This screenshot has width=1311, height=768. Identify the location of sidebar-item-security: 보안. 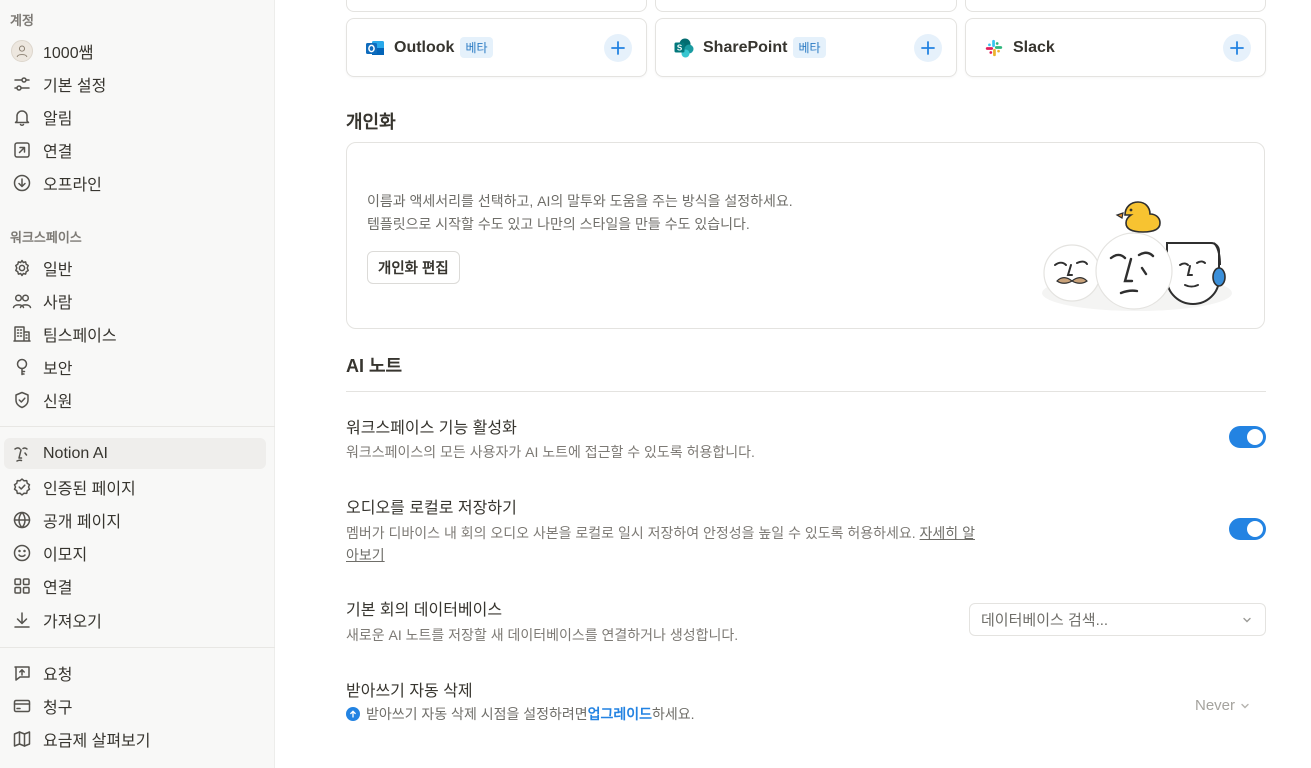
(135, 366).